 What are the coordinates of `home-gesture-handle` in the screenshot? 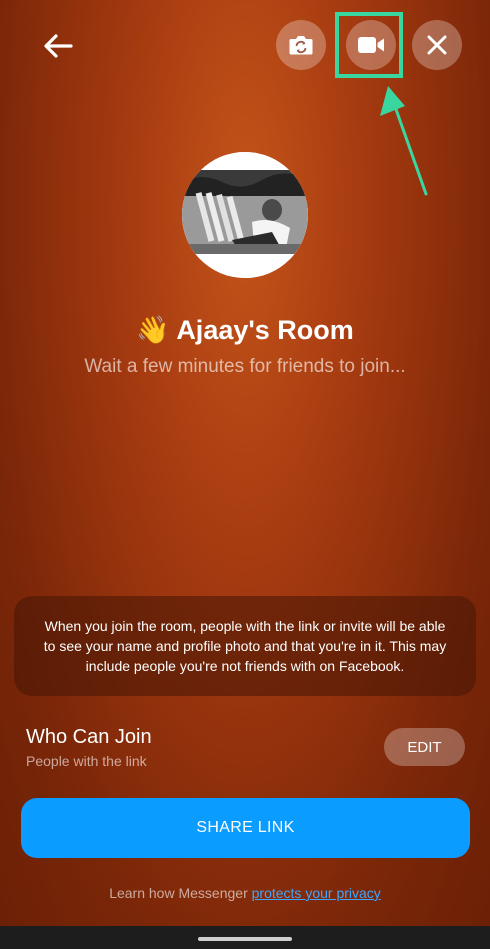 It's located at (245, 939).